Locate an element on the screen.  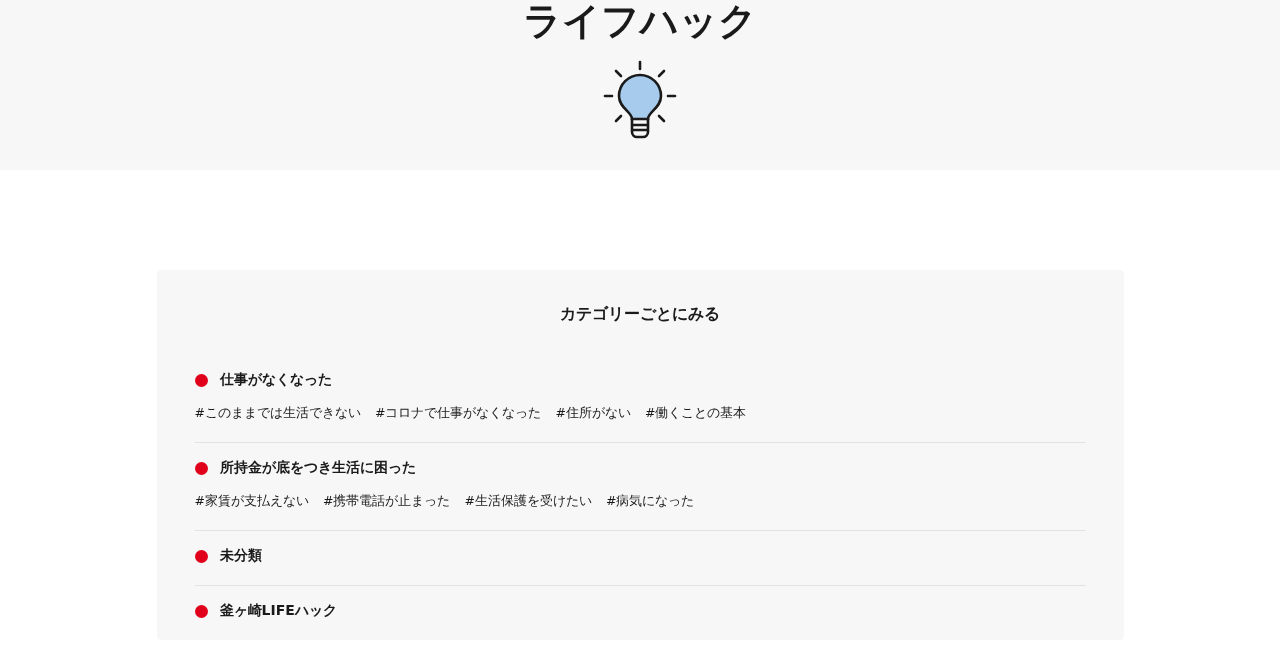
page-title: ライフハック is located at coordinates (640, 21).